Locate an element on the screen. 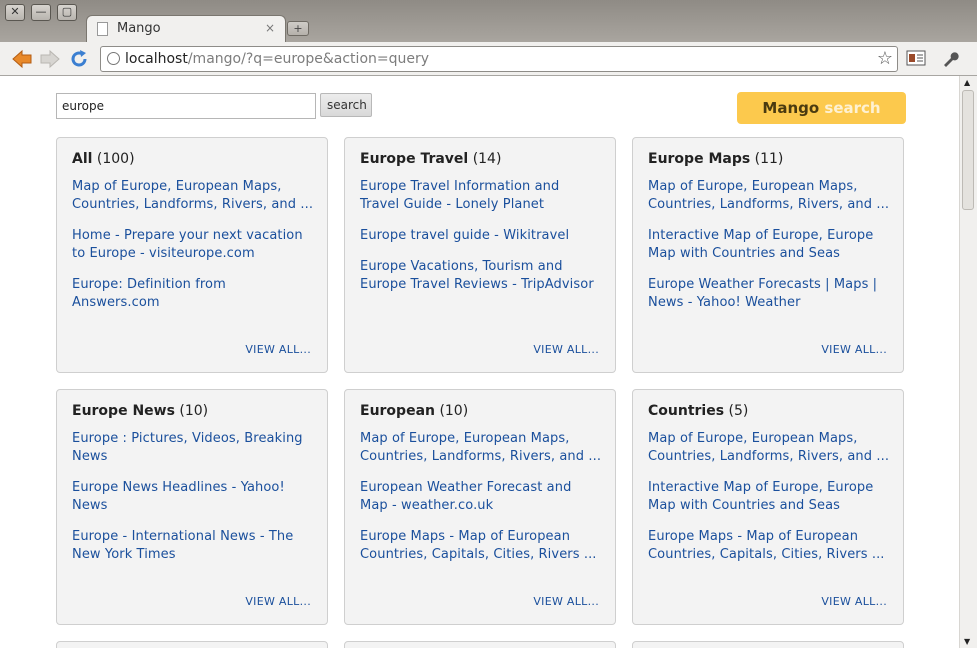 This screenshot has height=648, width=977. result-link: Europe: Definition from Answers.com is located at coordinates (193, 294).